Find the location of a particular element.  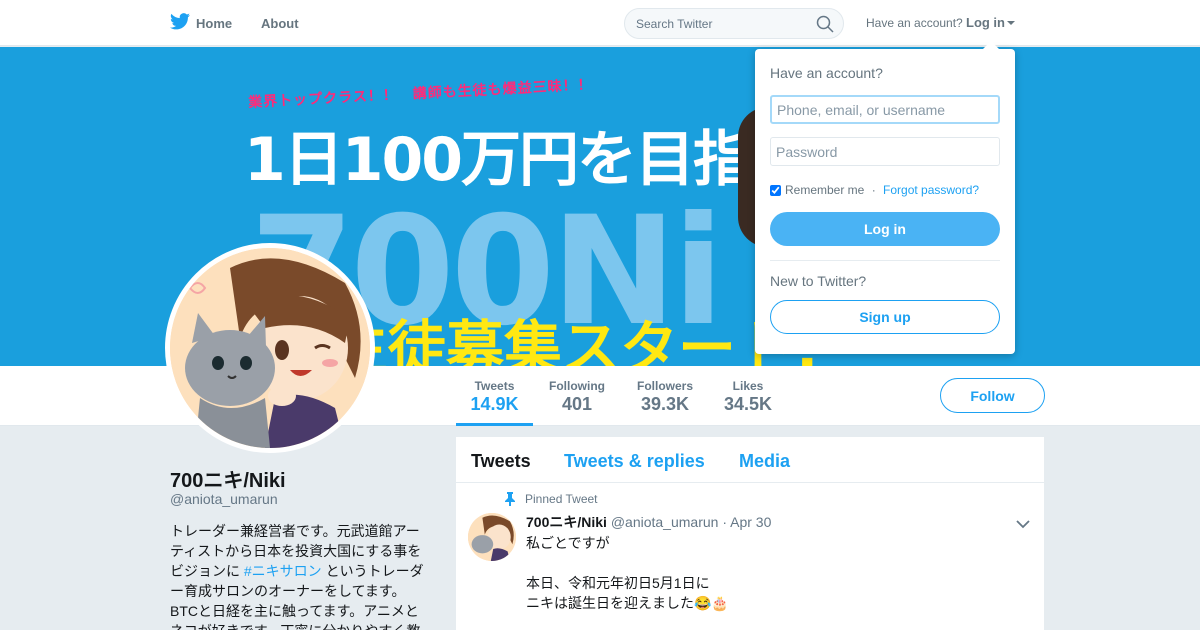

login-dropdown-toggle: Log in is located at coordinates (990, 22).